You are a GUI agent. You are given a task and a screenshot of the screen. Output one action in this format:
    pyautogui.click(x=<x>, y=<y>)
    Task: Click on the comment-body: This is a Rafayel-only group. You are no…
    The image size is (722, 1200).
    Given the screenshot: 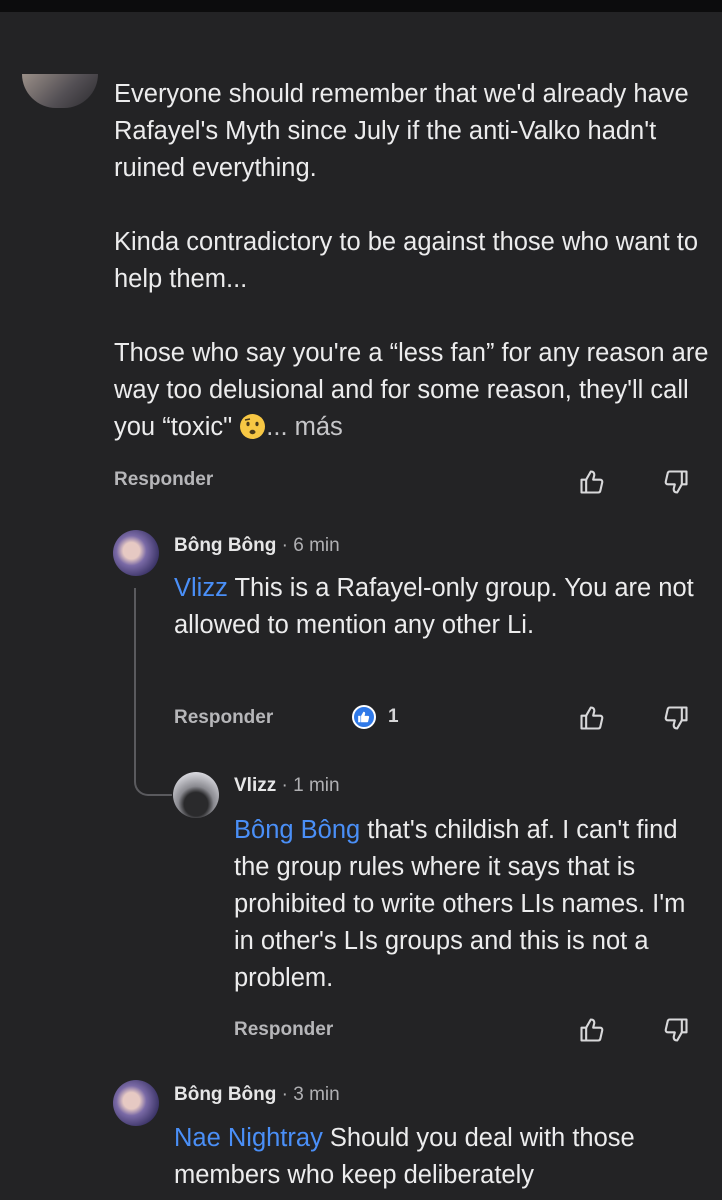 What is the action you would take?
    pyautogui.click(x=434, y=606)
    